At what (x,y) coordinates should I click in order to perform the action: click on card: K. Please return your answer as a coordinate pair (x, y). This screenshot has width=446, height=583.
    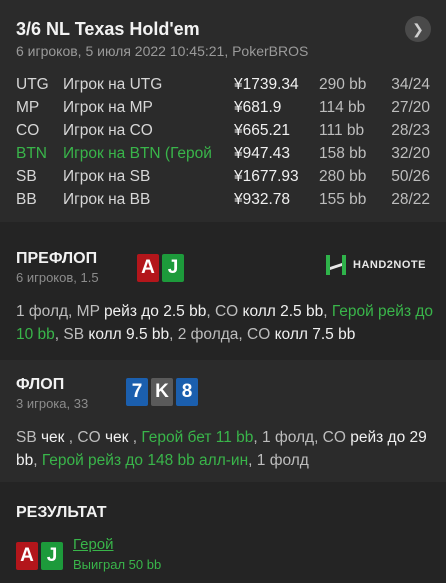
    Looking at the image, I should click on (162, 392).